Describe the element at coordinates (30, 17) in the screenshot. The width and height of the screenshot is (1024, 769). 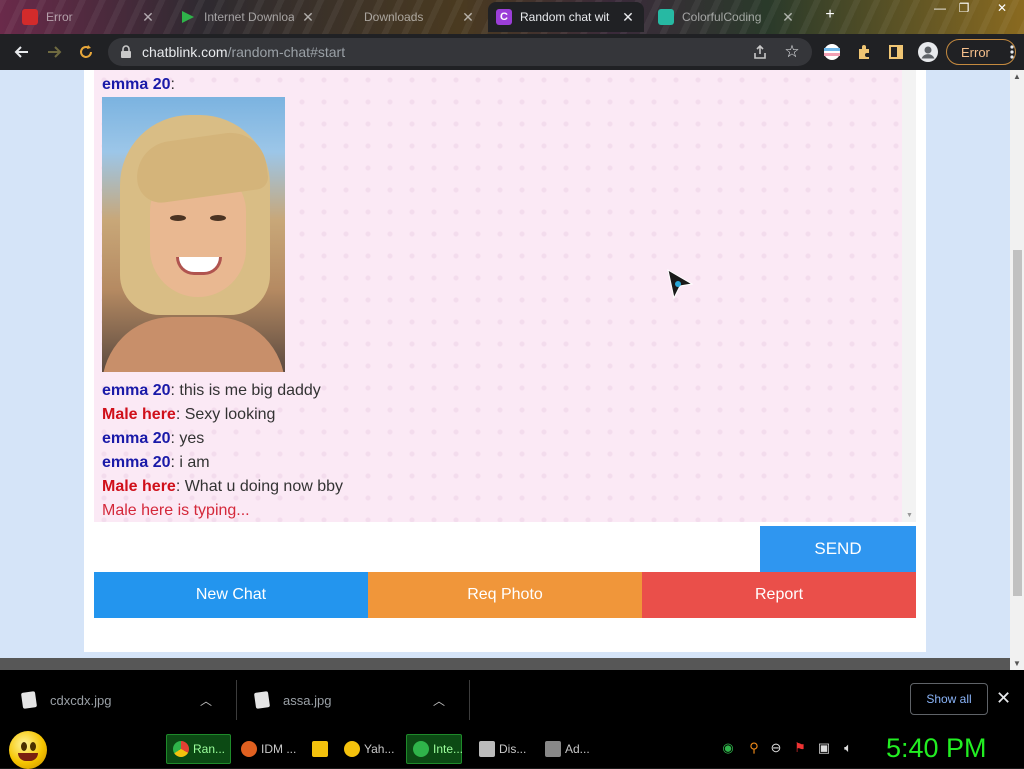
I see `error-favicon-icon` at that location.